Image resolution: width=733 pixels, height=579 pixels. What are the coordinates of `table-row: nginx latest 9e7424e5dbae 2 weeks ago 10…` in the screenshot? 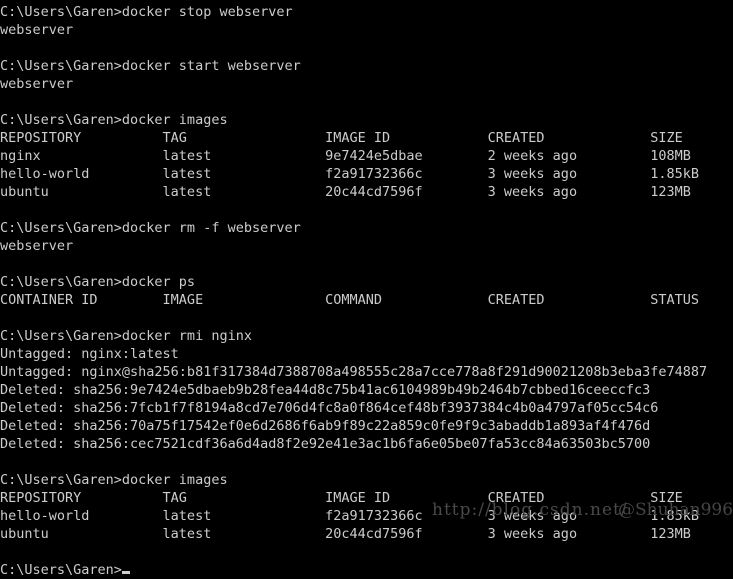 It's located at (345, 156).